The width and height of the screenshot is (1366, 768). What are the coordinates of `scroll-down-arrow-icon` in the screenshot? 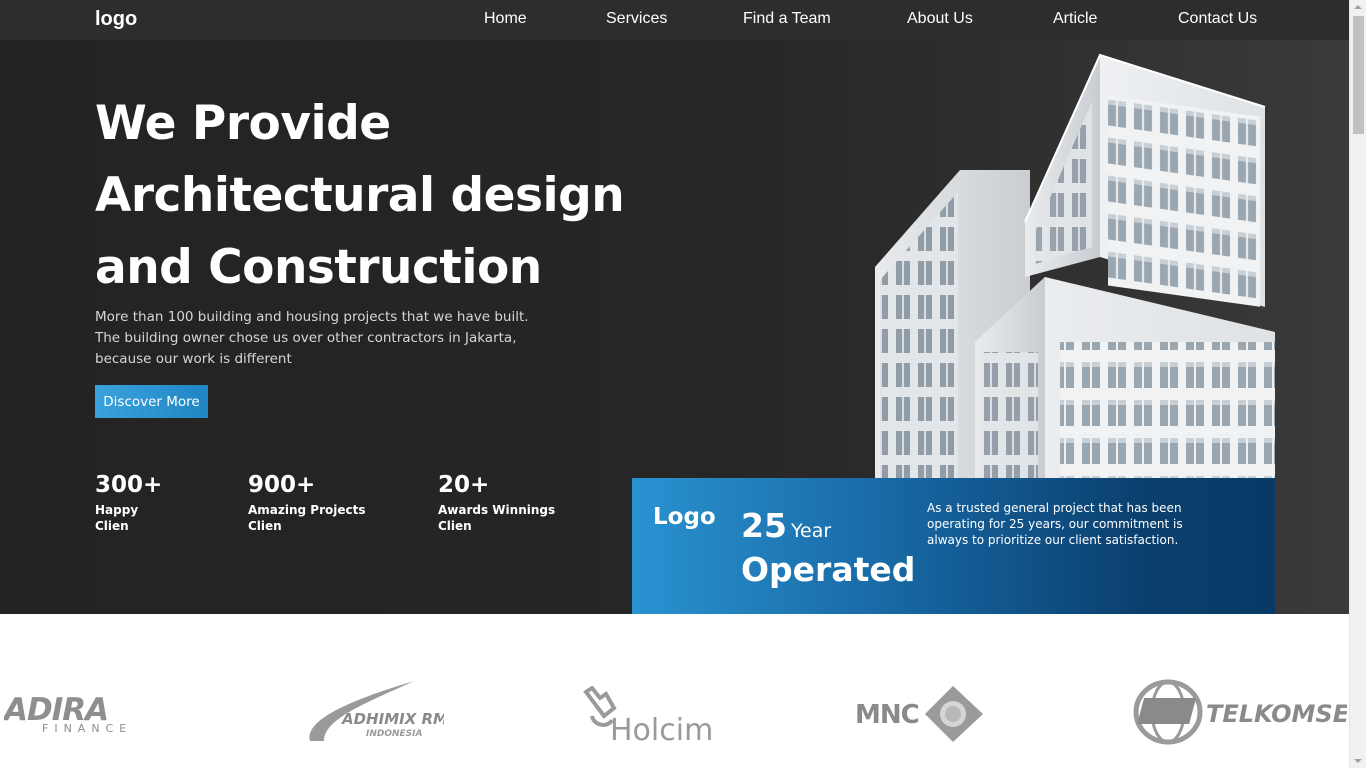 It's located at (1358, 761).